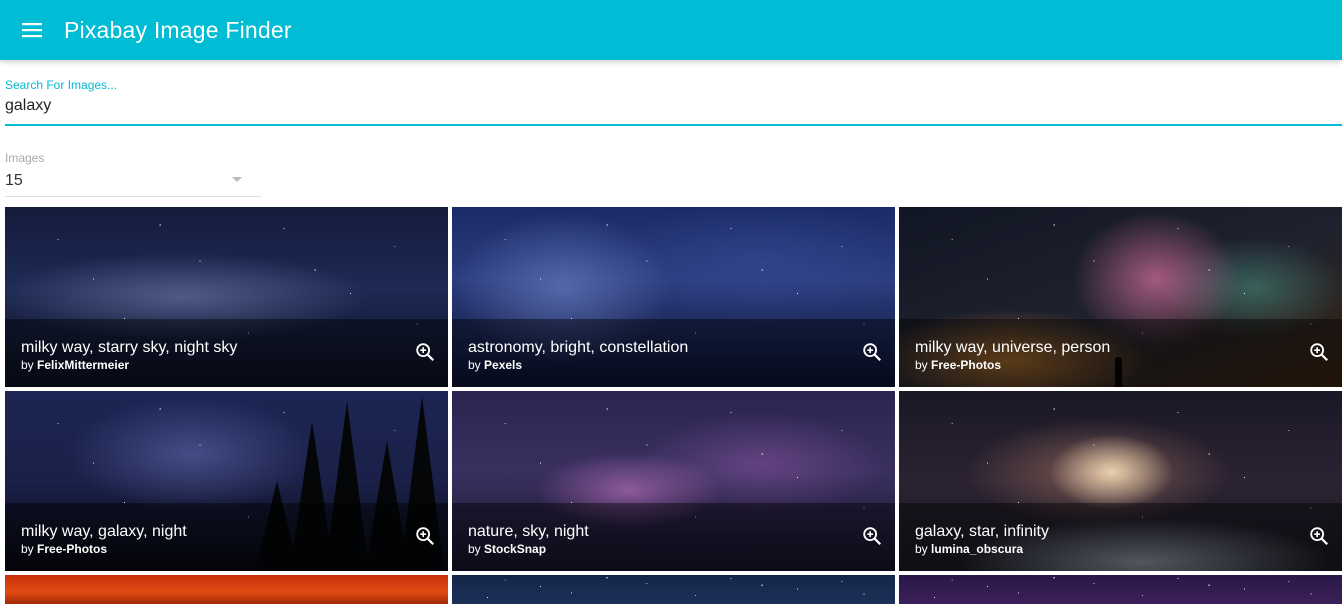 The image size is (1342, 604). Describe the element at coordinates (982, 531) in the screenshot. I see `image-tags: galaxy, star, infinity` at that location.